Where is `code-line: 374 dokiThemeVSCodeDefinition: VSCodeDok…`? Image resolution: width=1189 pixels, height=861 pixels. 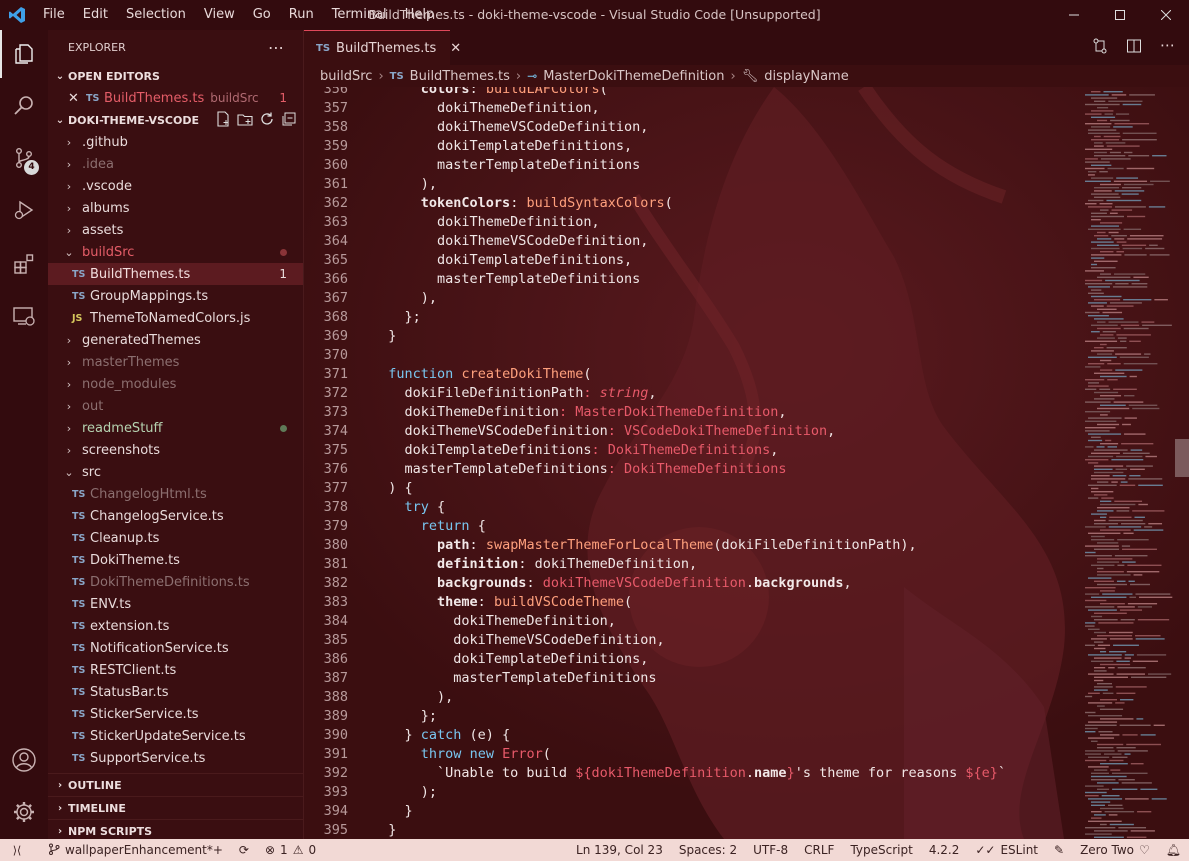 code-line: 374 dokiThemeVSCodeDefinition: VSCodeDok… is located at coordinates (655, 431).